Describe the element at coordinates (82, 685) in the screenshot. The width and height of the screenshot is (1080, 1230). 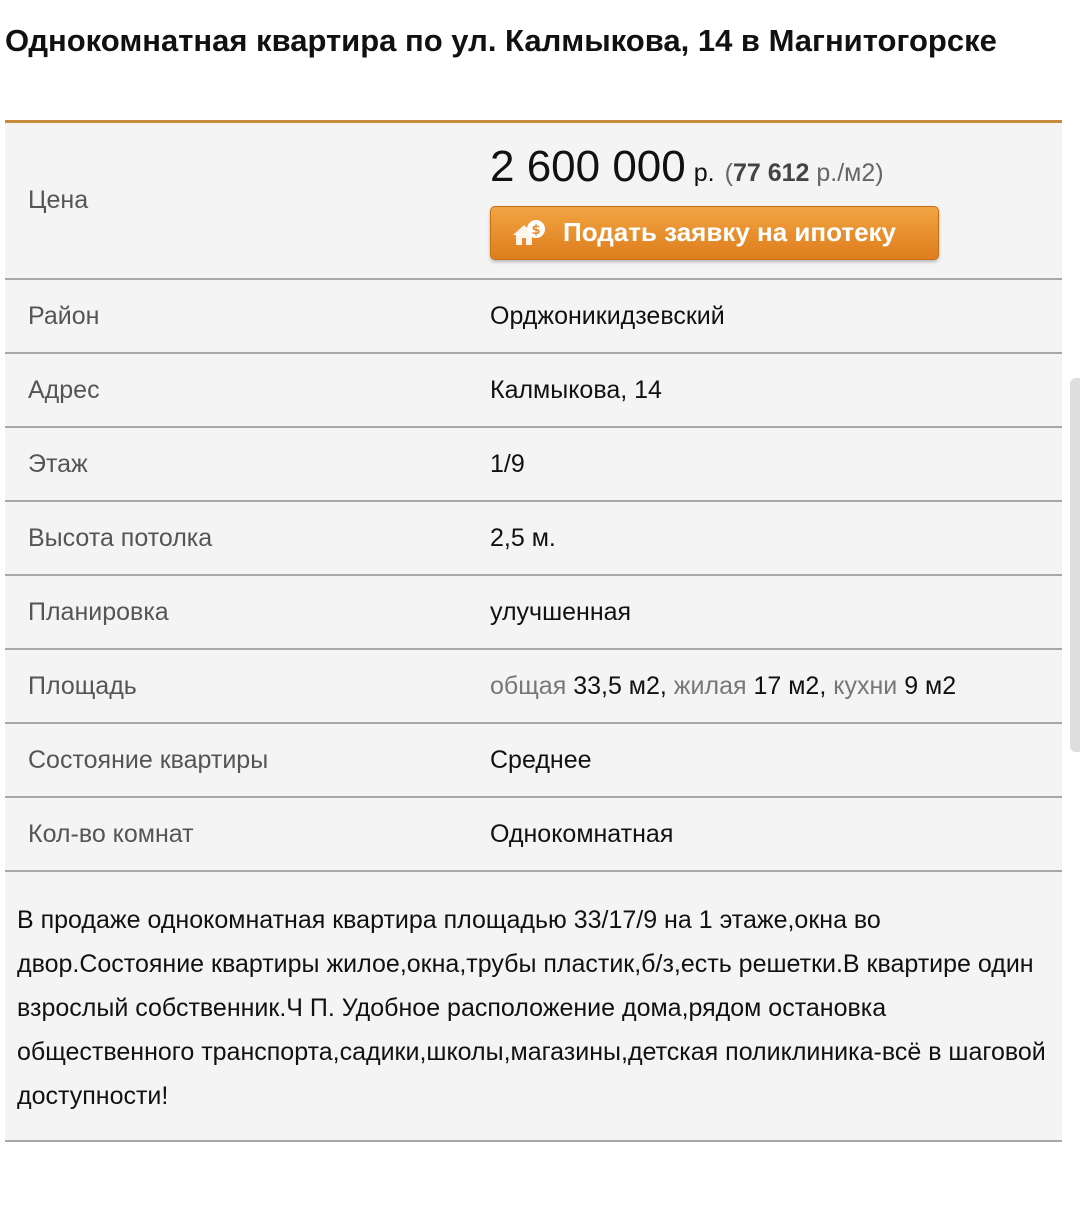
I see `area-label: Площадь` at that location.